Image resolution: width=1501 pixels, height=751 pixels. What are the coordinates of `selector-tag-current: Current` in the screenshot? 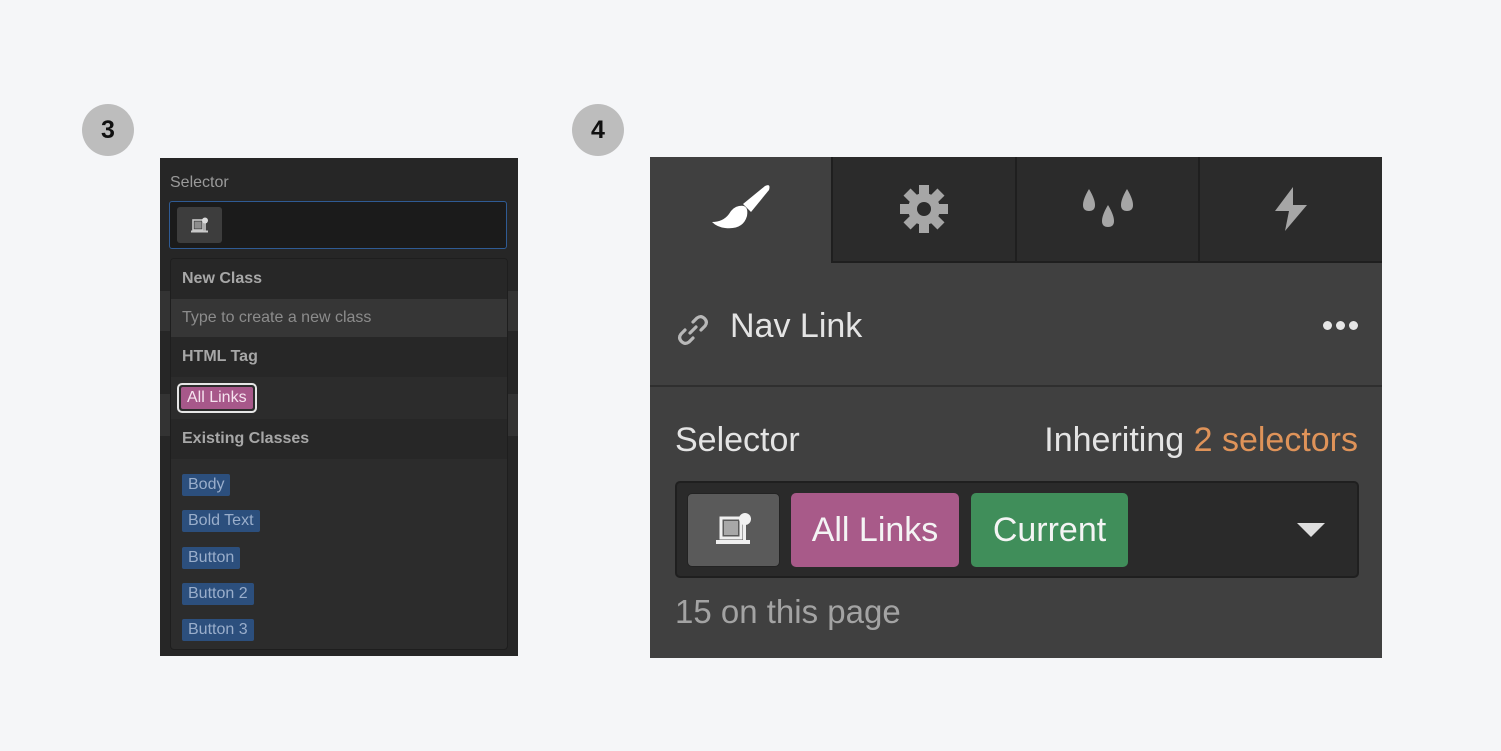 It's located at (1049, 530).